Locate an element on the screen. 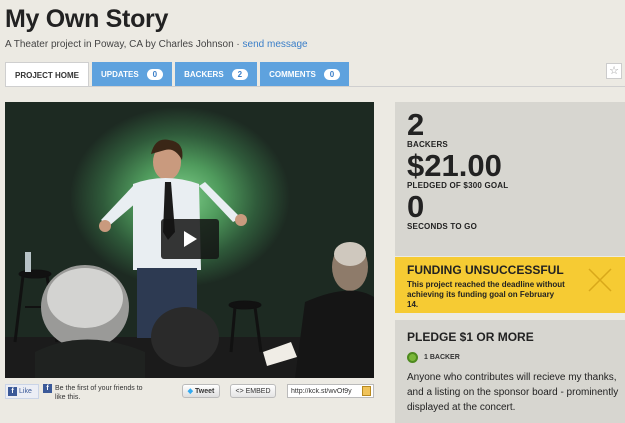 This screenshot has width=625, height=423. pledged-label: PLEDGED OF $300 GOAL is located at coordinates (458, 185).